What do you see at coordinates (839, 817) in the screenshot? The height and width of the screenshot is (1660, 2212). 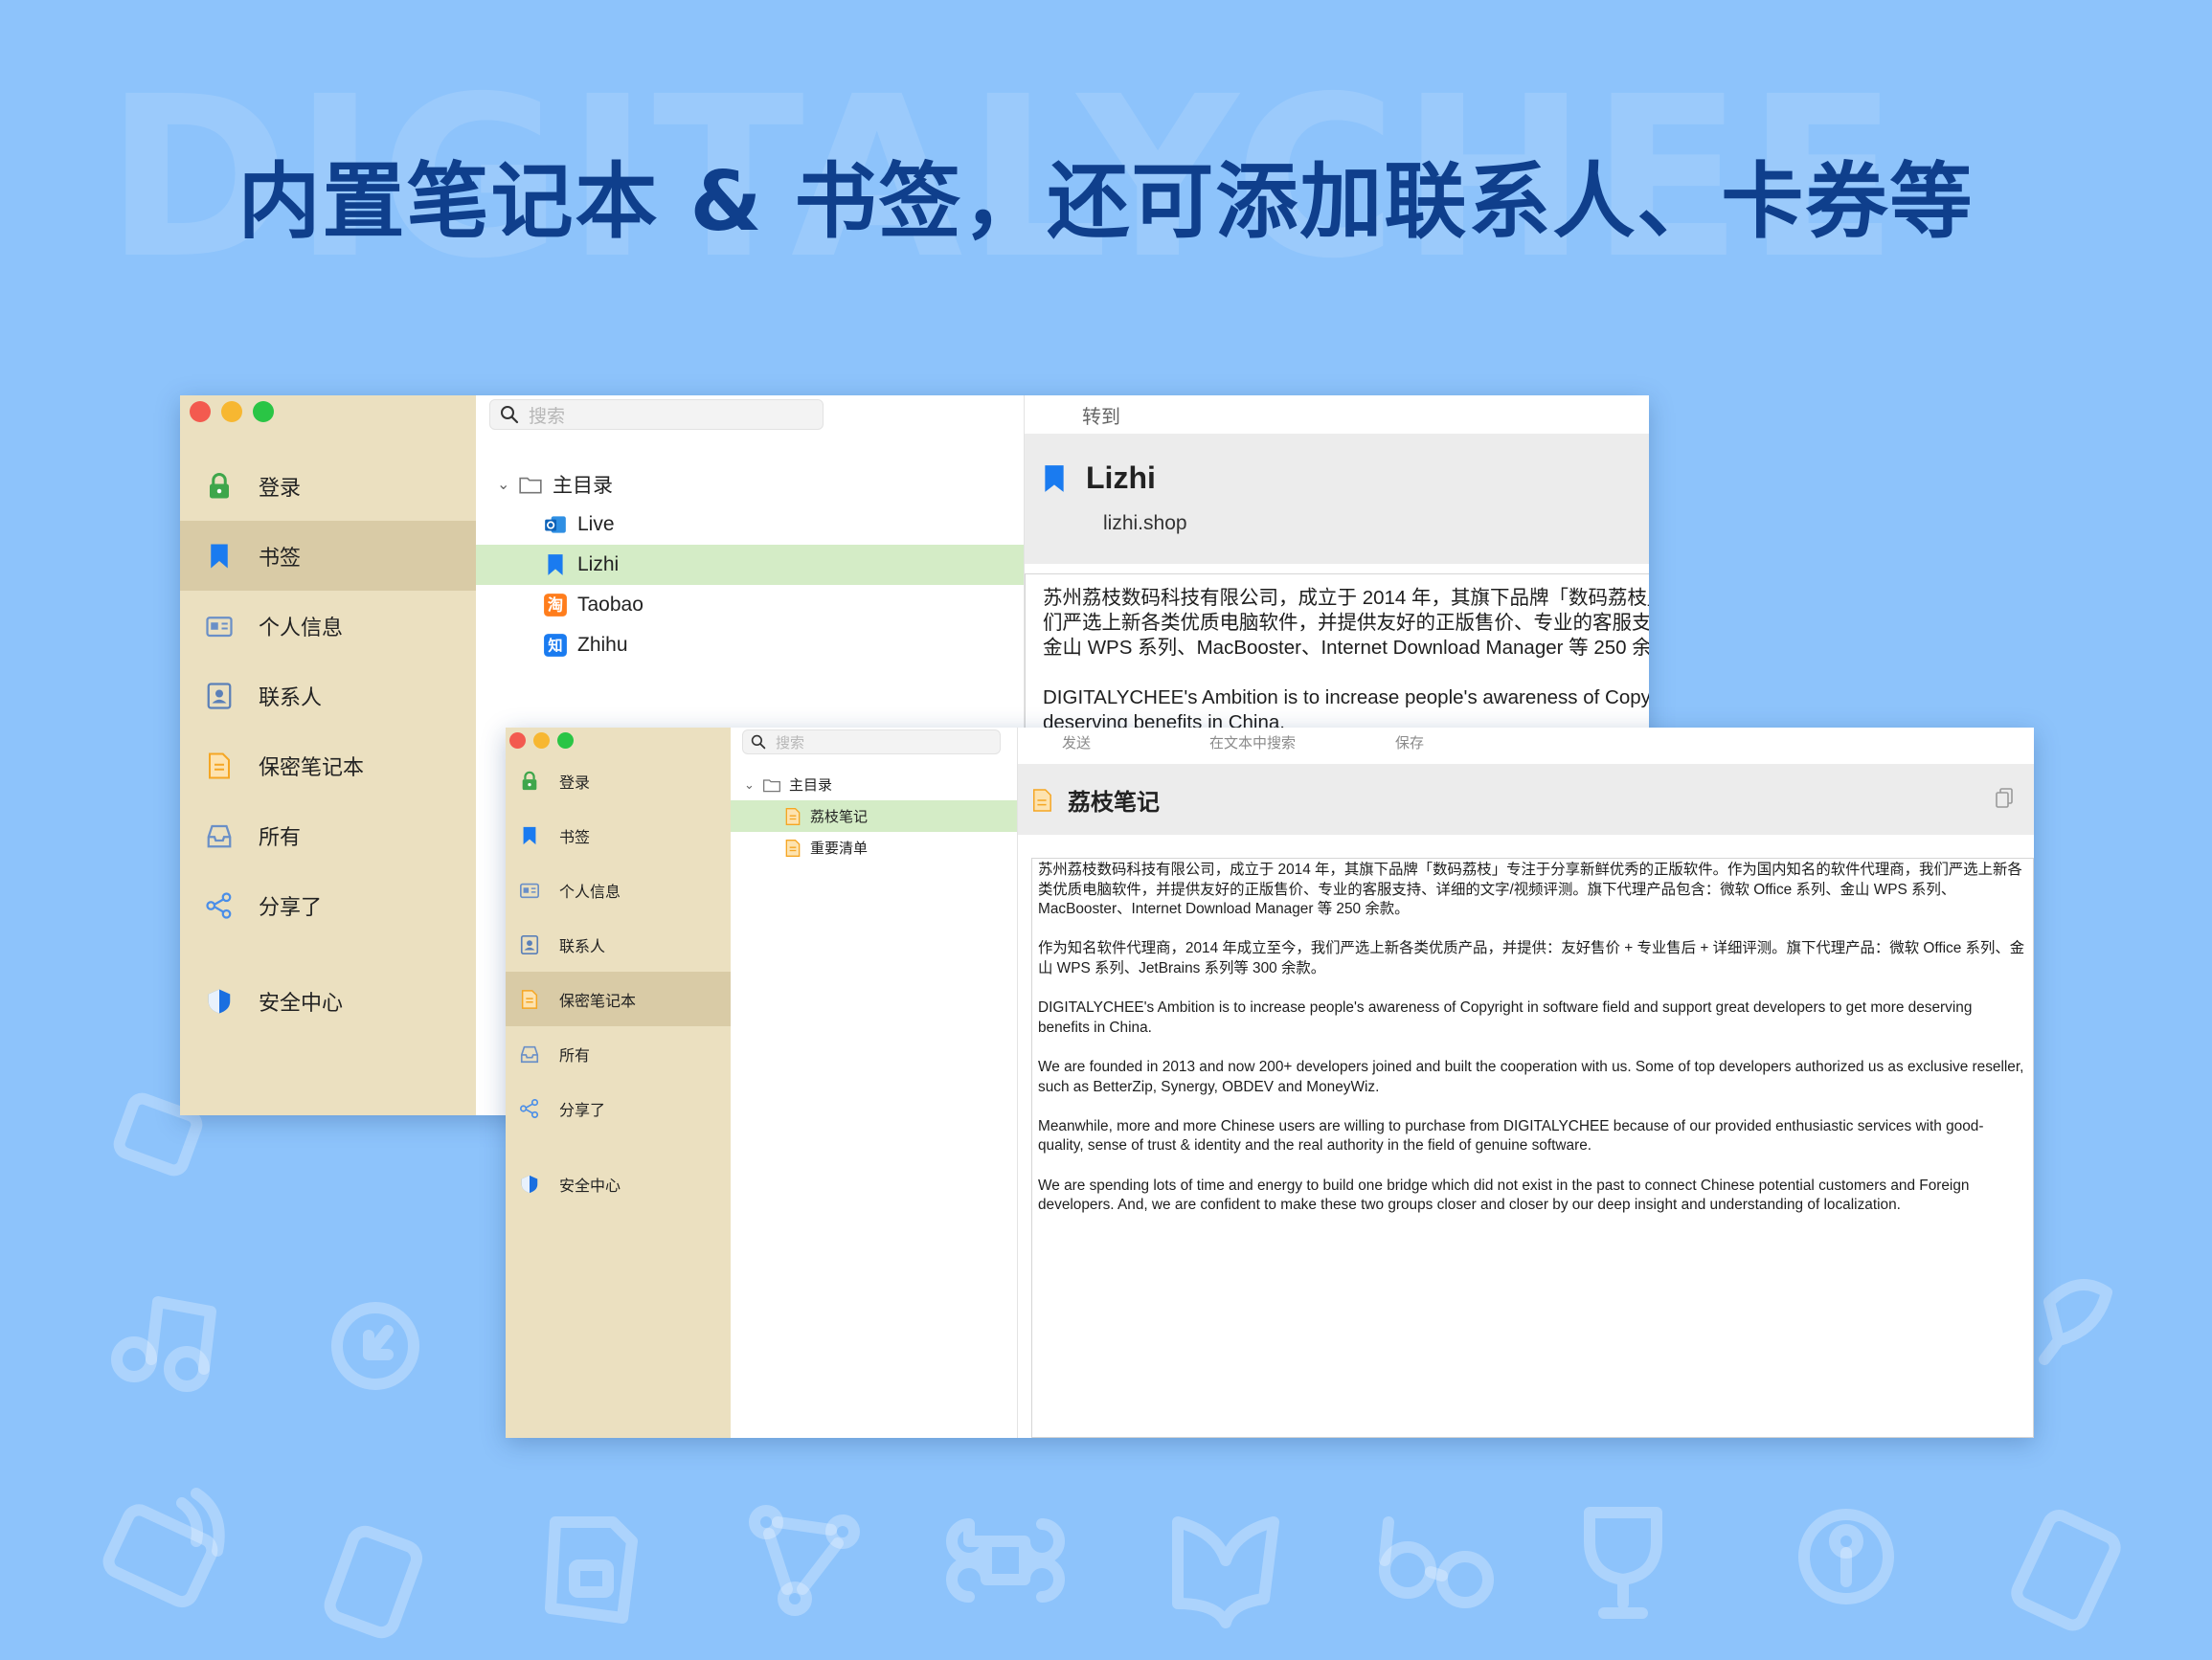 I see `tree-label: 荔枝笔记` at bounding box center [839, 817].